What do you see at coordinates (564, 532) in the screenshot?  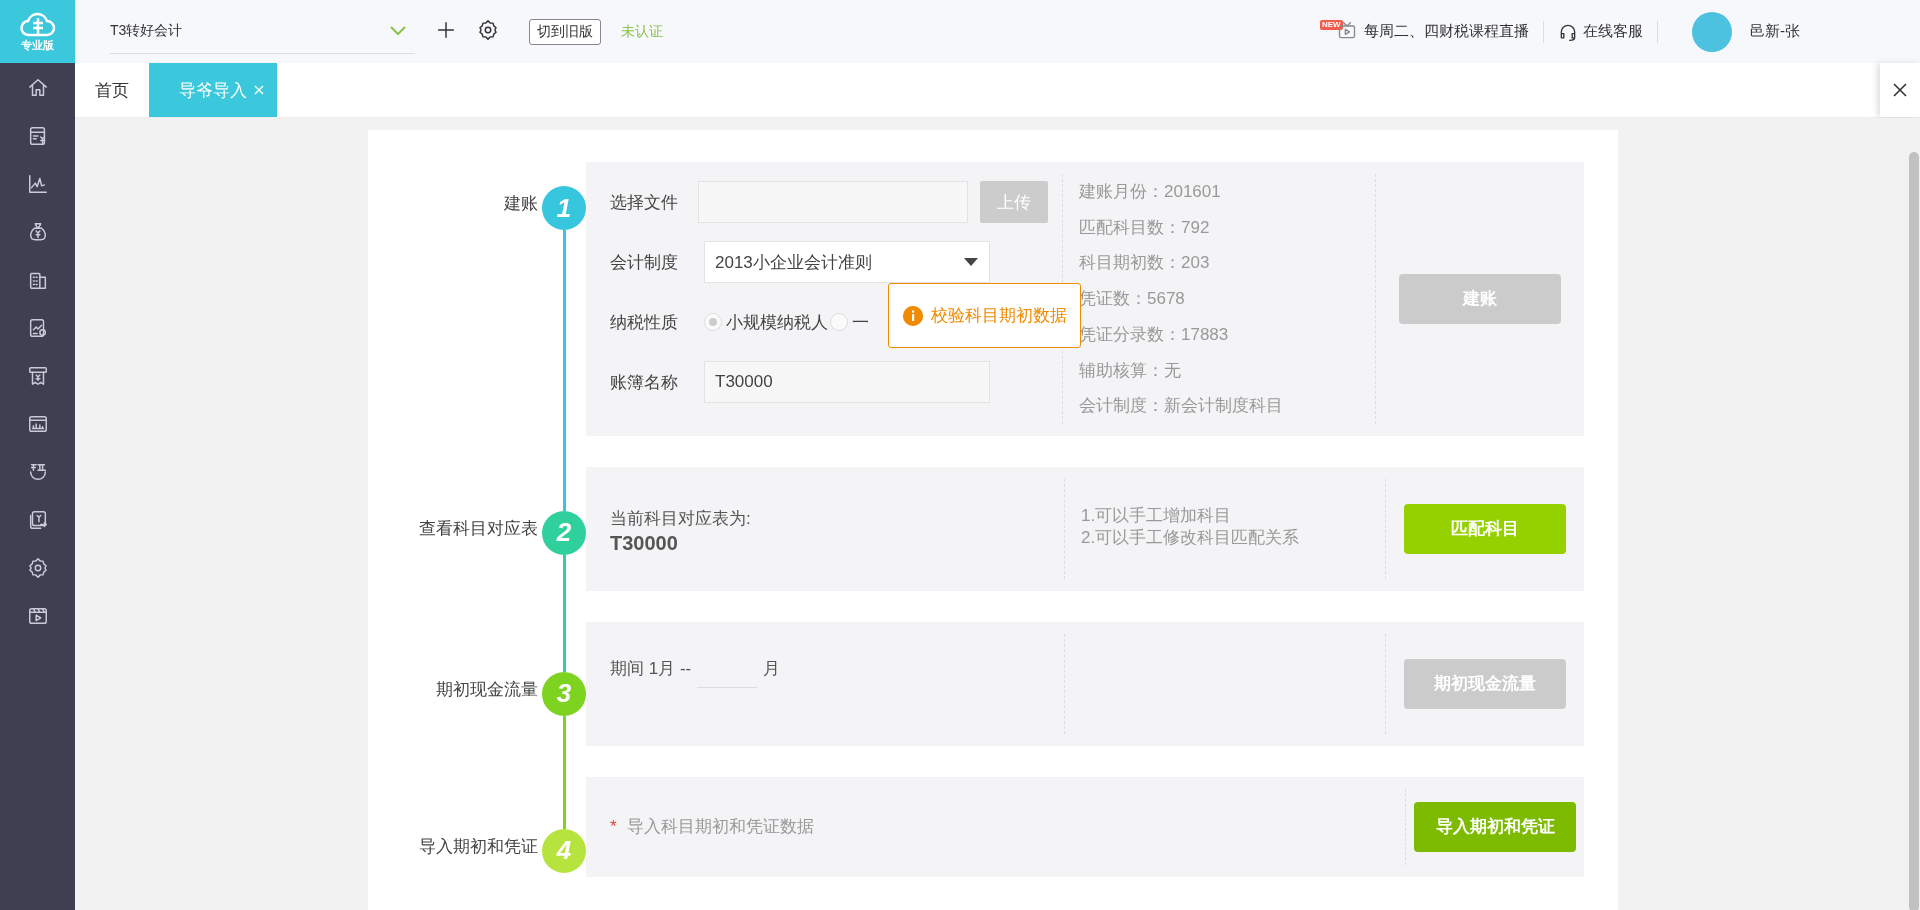 I see `step-number: 2` at bounding box center [564, 532].